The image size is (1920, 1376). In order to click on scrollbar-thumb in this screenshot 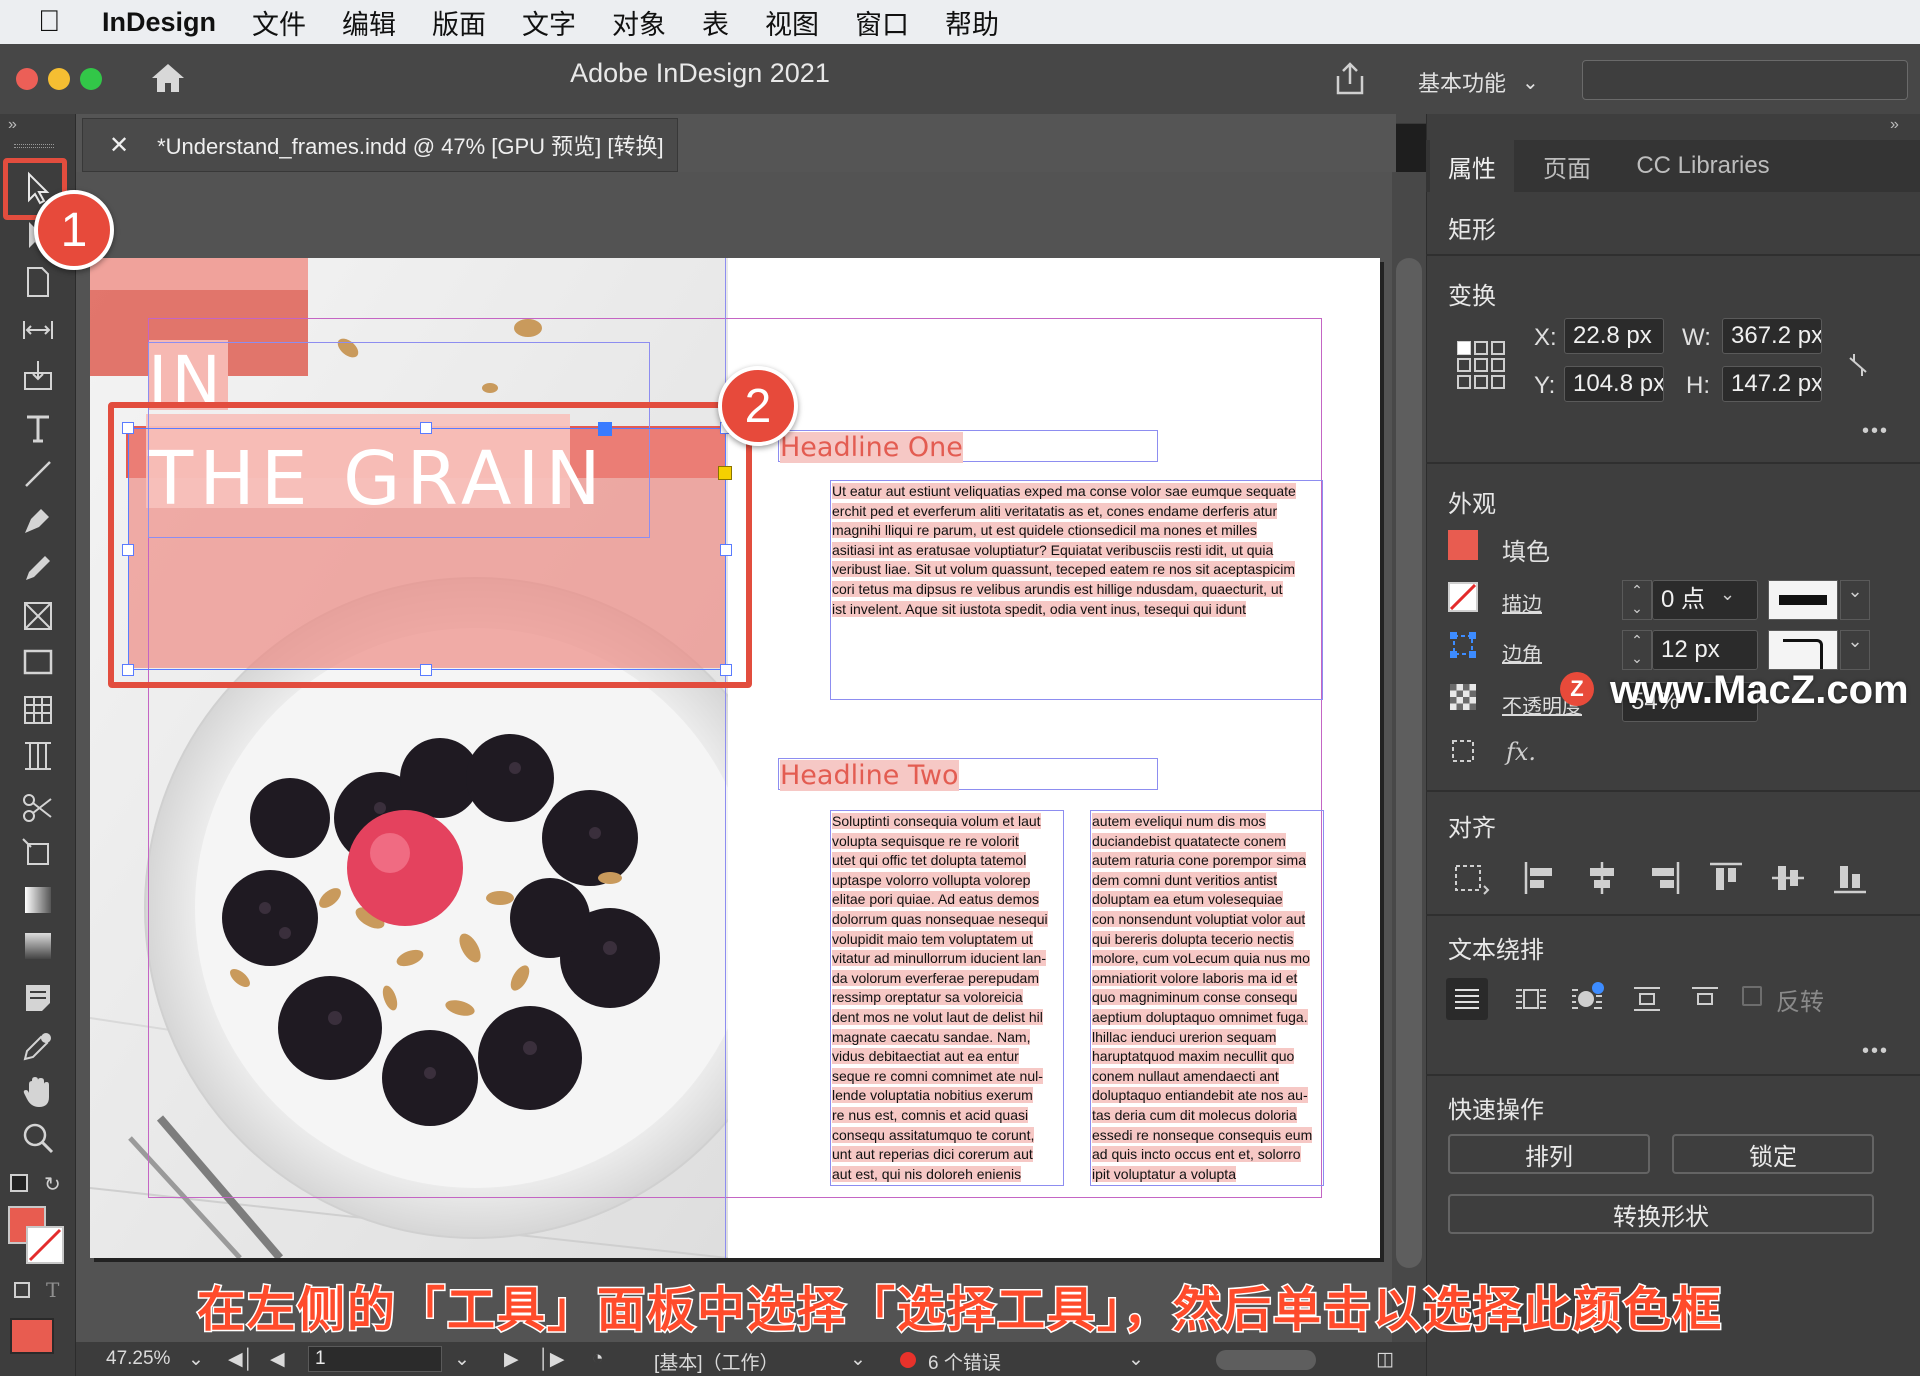, I will do `click(1409, 763)`.